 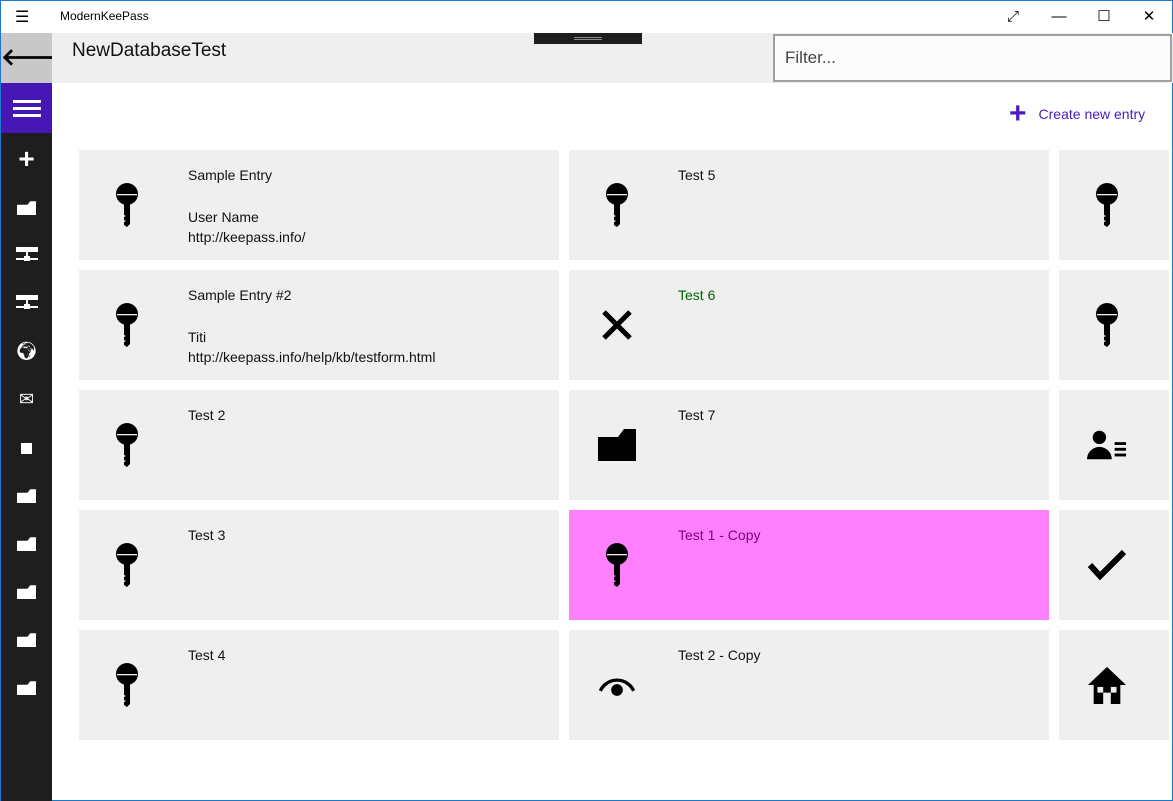 I want to click on entry-title: Test 3, so click(x=207, y=535).